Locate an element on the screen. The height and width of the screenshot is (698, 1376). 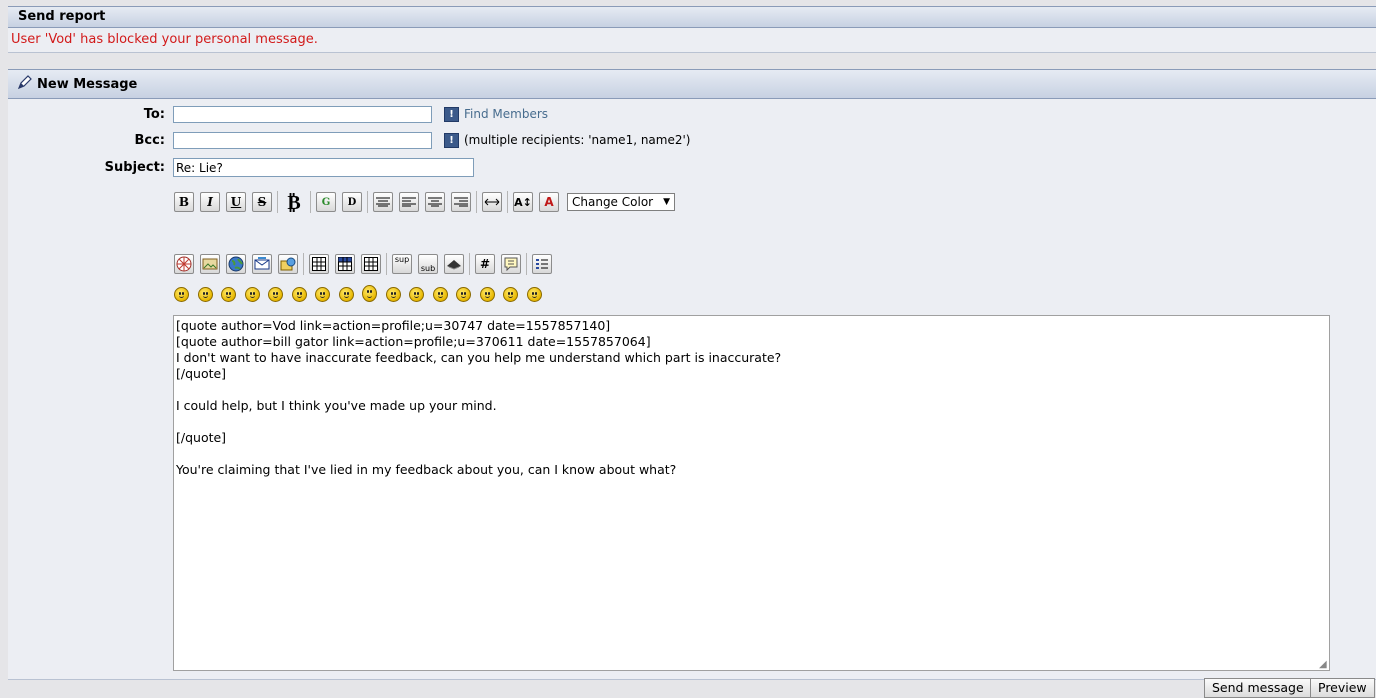
smiley-bar is located at coordinates (362, 293).